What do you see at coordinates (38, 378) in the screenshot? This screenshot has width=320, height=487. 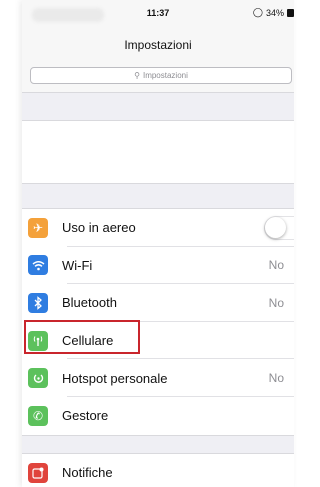 I see `hotspot-icon` at bounding box center [38, 378].